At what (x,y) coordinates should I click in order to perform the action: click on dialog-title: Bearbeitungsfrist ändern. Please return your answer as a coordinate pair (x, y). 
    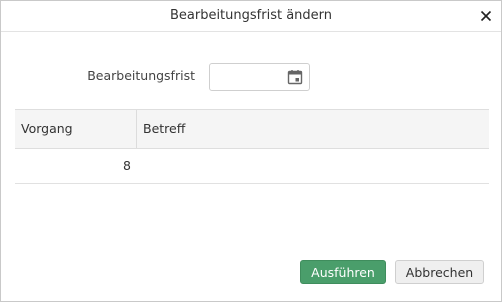
    Looking at the image, I should click on (251, 15).